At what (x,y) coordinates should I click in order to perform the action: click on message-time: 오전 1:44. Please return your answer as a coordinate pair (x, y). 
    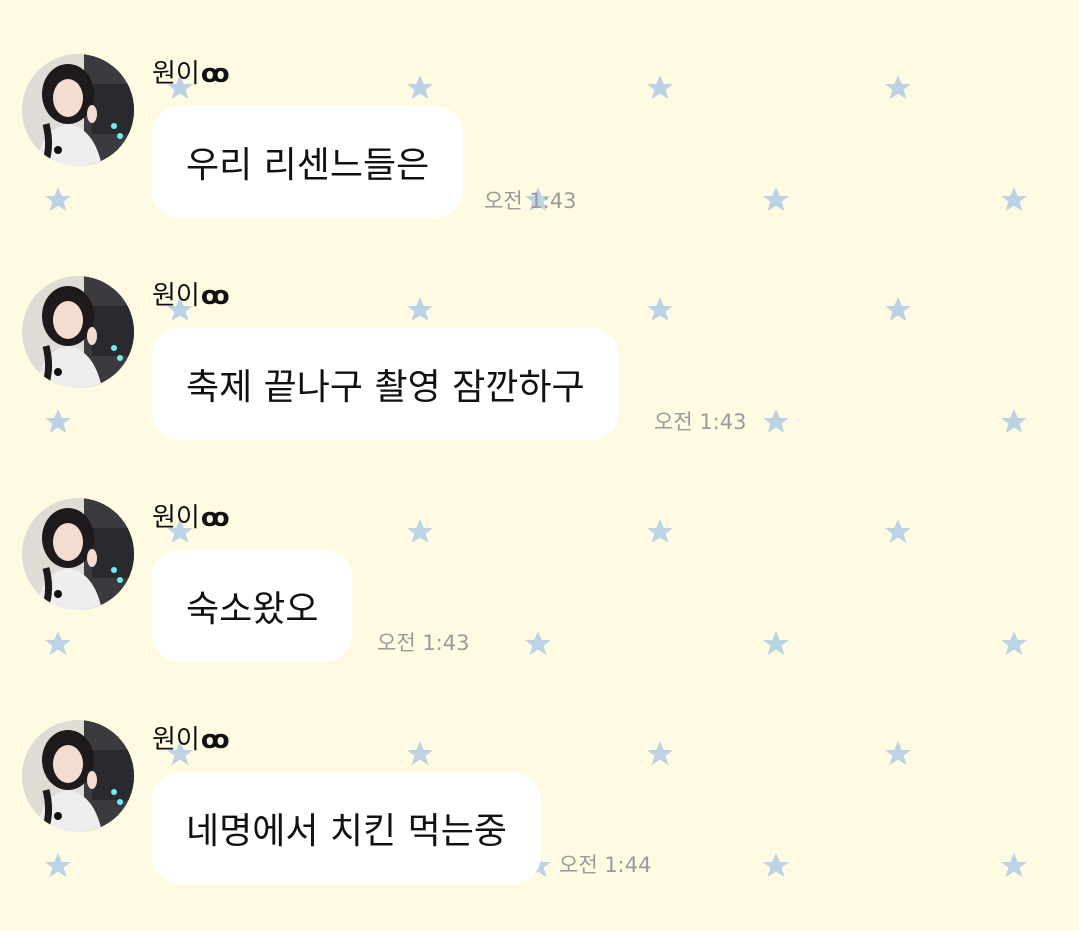
    Looking at the image, I should click on (605, 865).